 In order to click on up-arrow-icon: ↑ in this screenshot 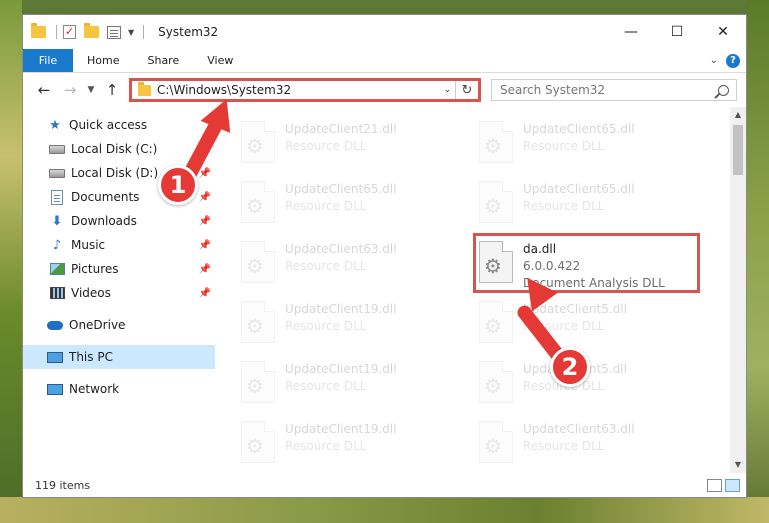, I will do `click(112, 90)`.